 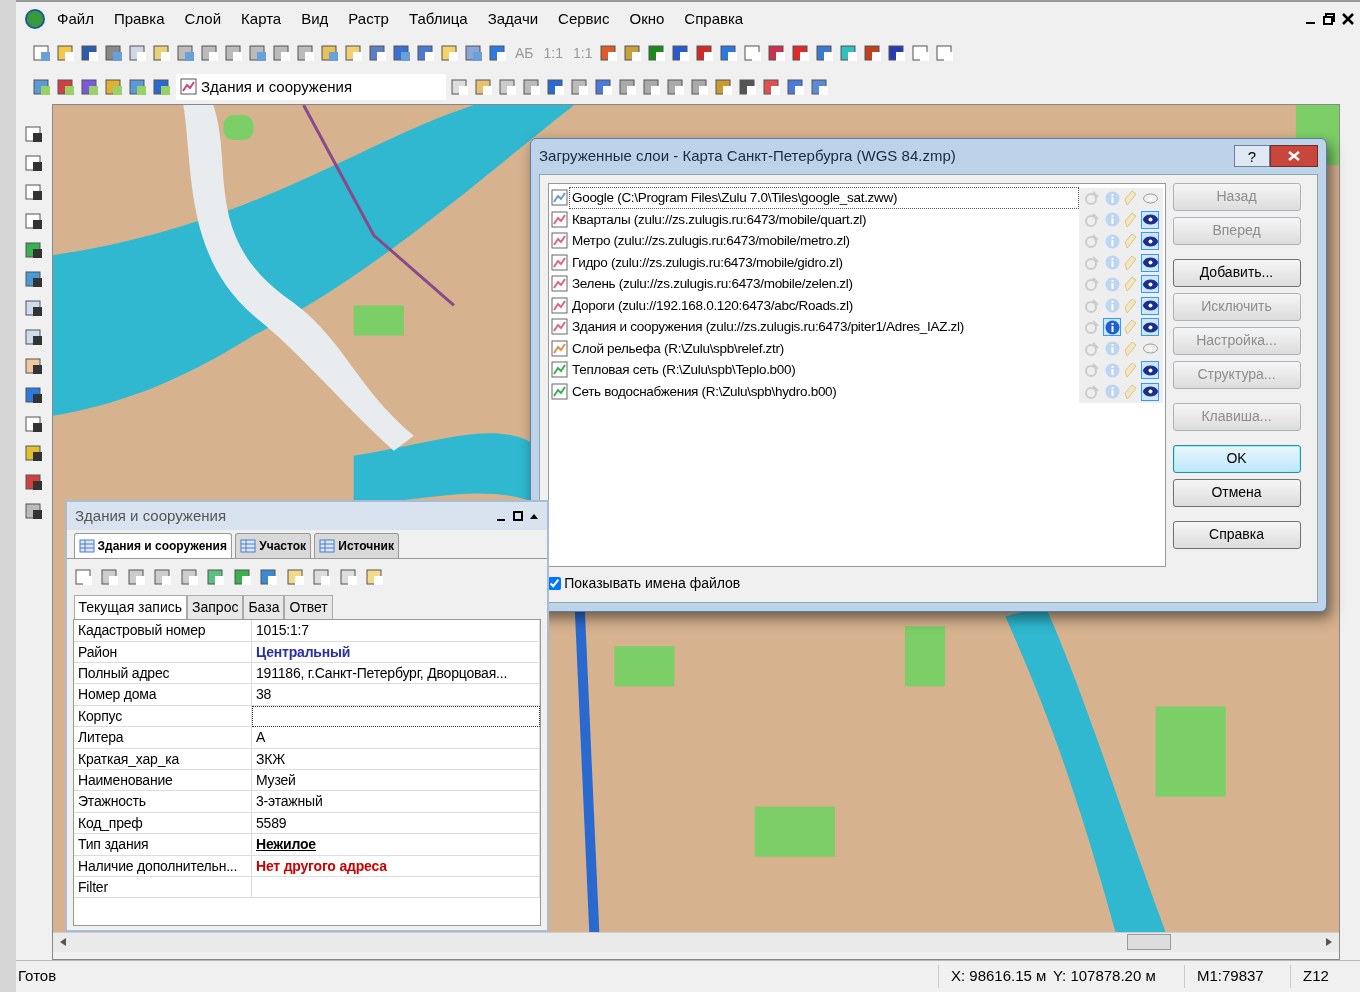 I want to click on layer-item: Кварталы (zulu://zs.zulugis.ru:6473/mobile/quart.zl), so click(x=824, y=219).